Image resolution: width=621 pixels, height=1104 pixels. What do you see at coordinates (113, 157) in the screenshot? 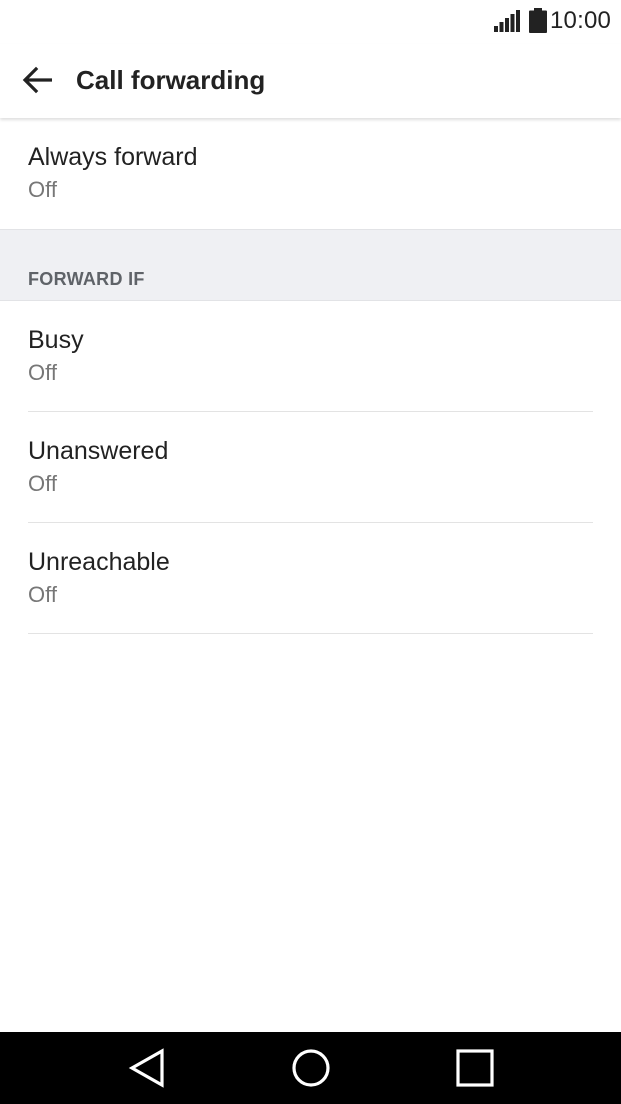
I see `always-forward-title: Always forward` at bounding box center [113, 157].